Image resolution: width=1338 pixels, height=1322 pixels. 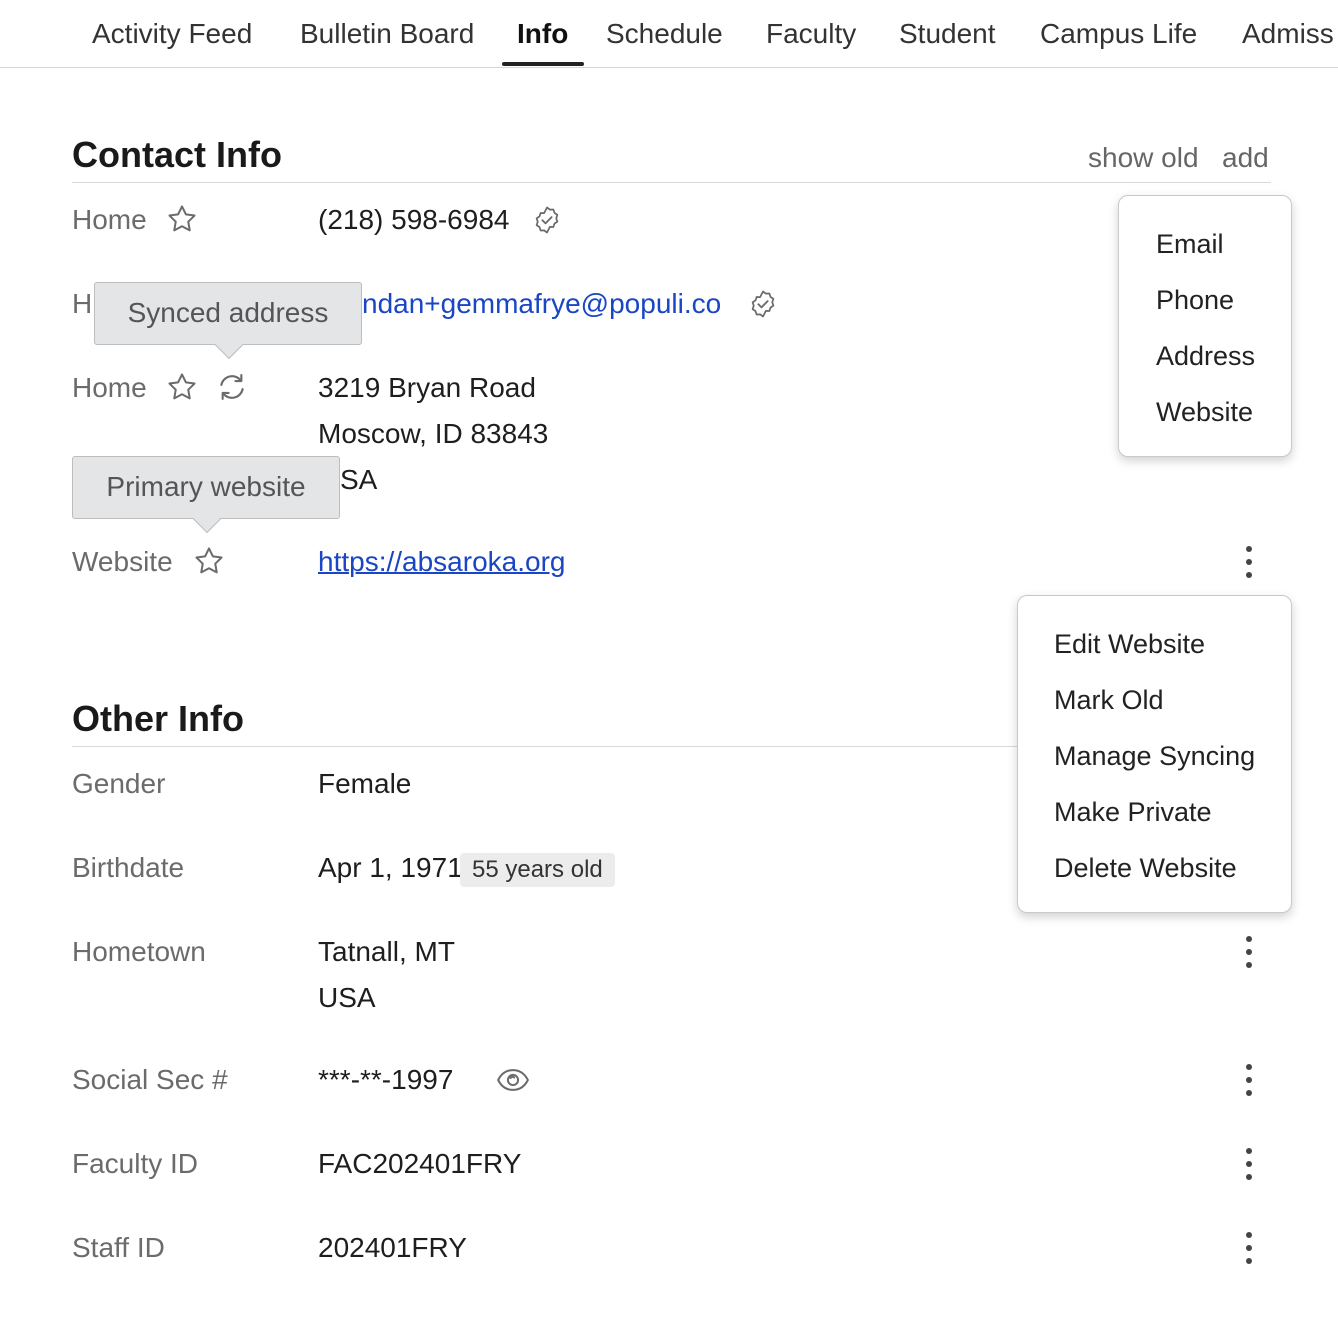 I want to click on contact-divider, so click(x=671, y=182).